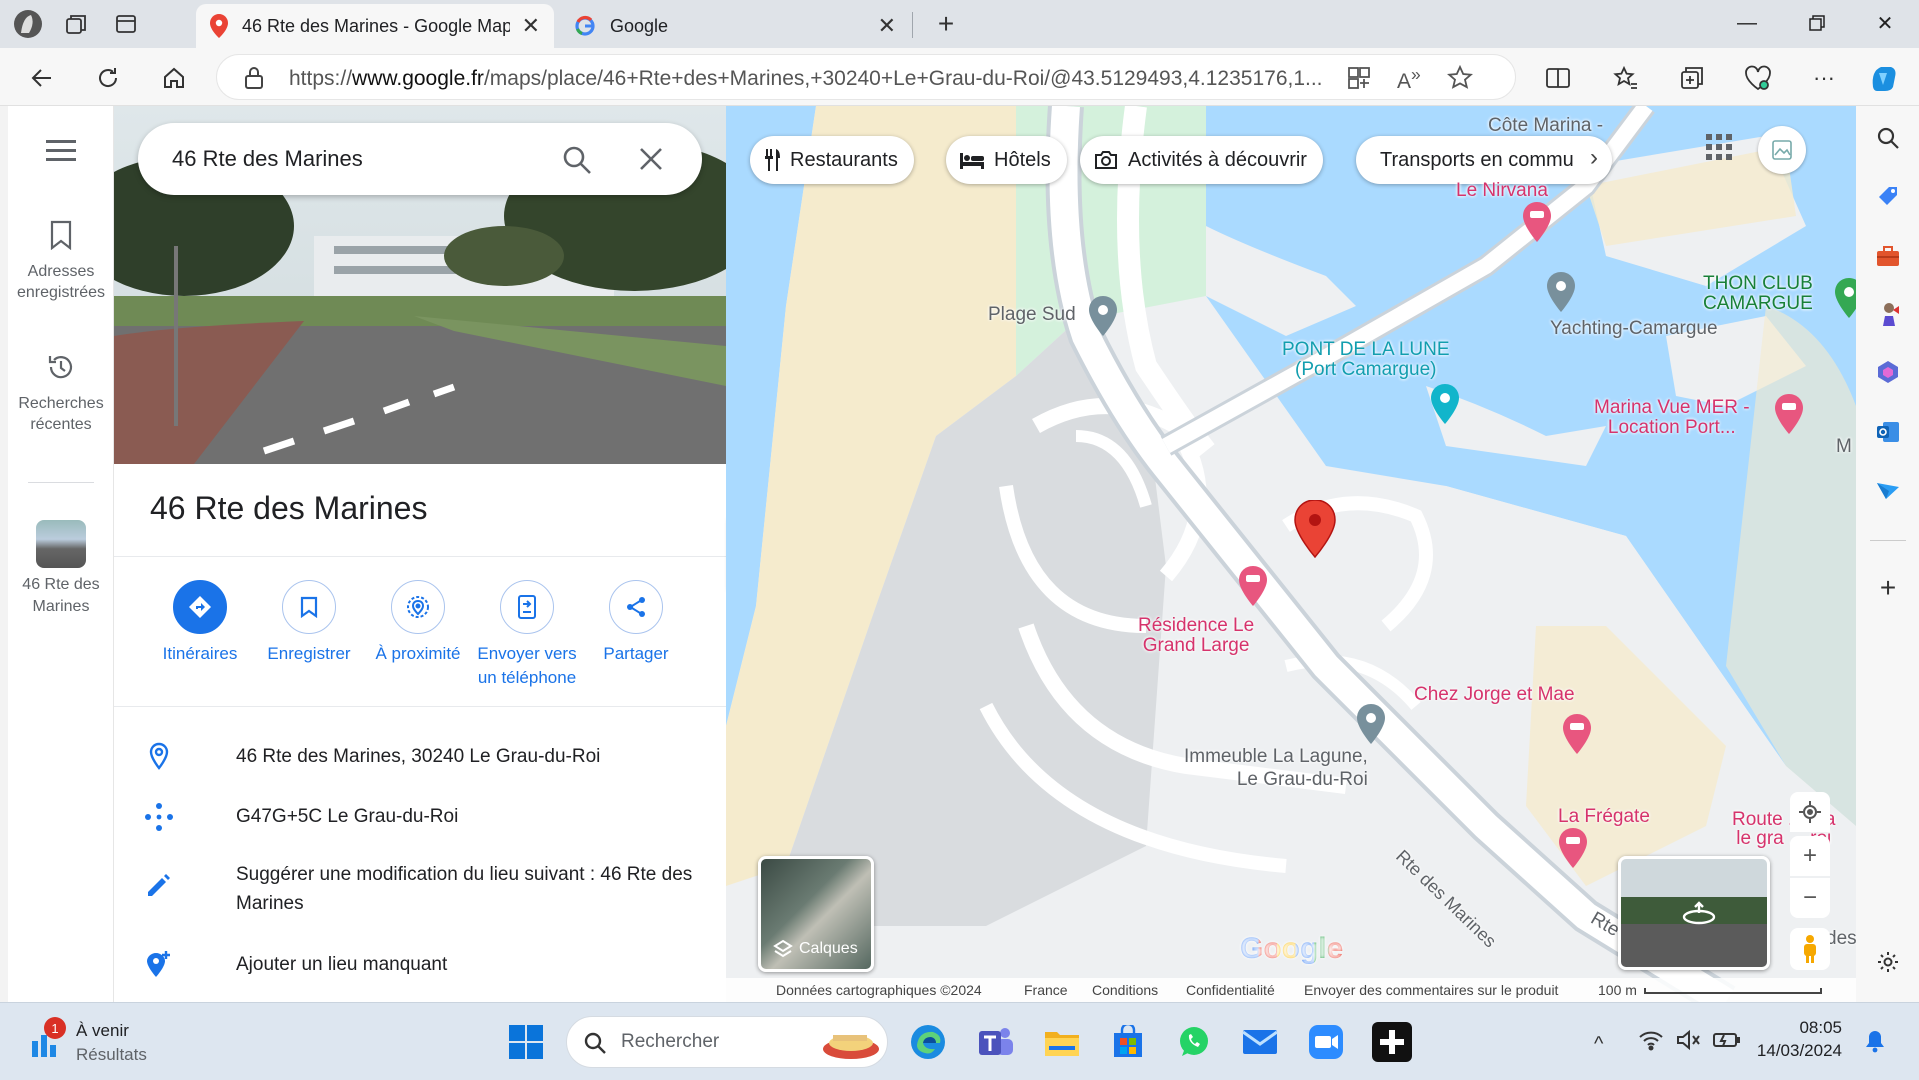 The height and width of the screenshot is (1080, 1919). I want to click on photo-spot-pin-icon, so click(1445, 404).